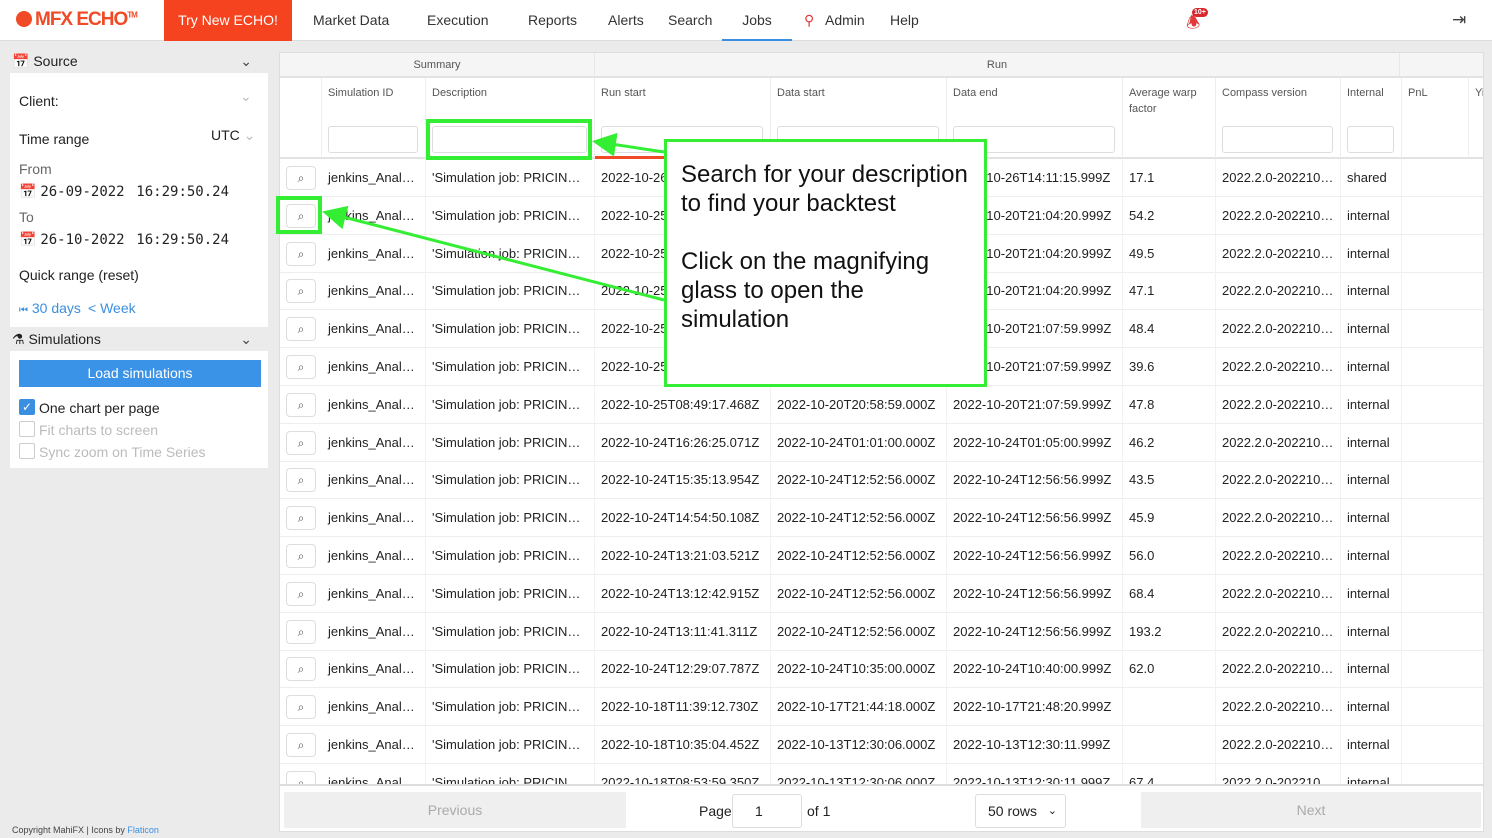  Describe the element at coordinates (1371, 177) in the screenshot. I see `table-cell: shared` at that location.